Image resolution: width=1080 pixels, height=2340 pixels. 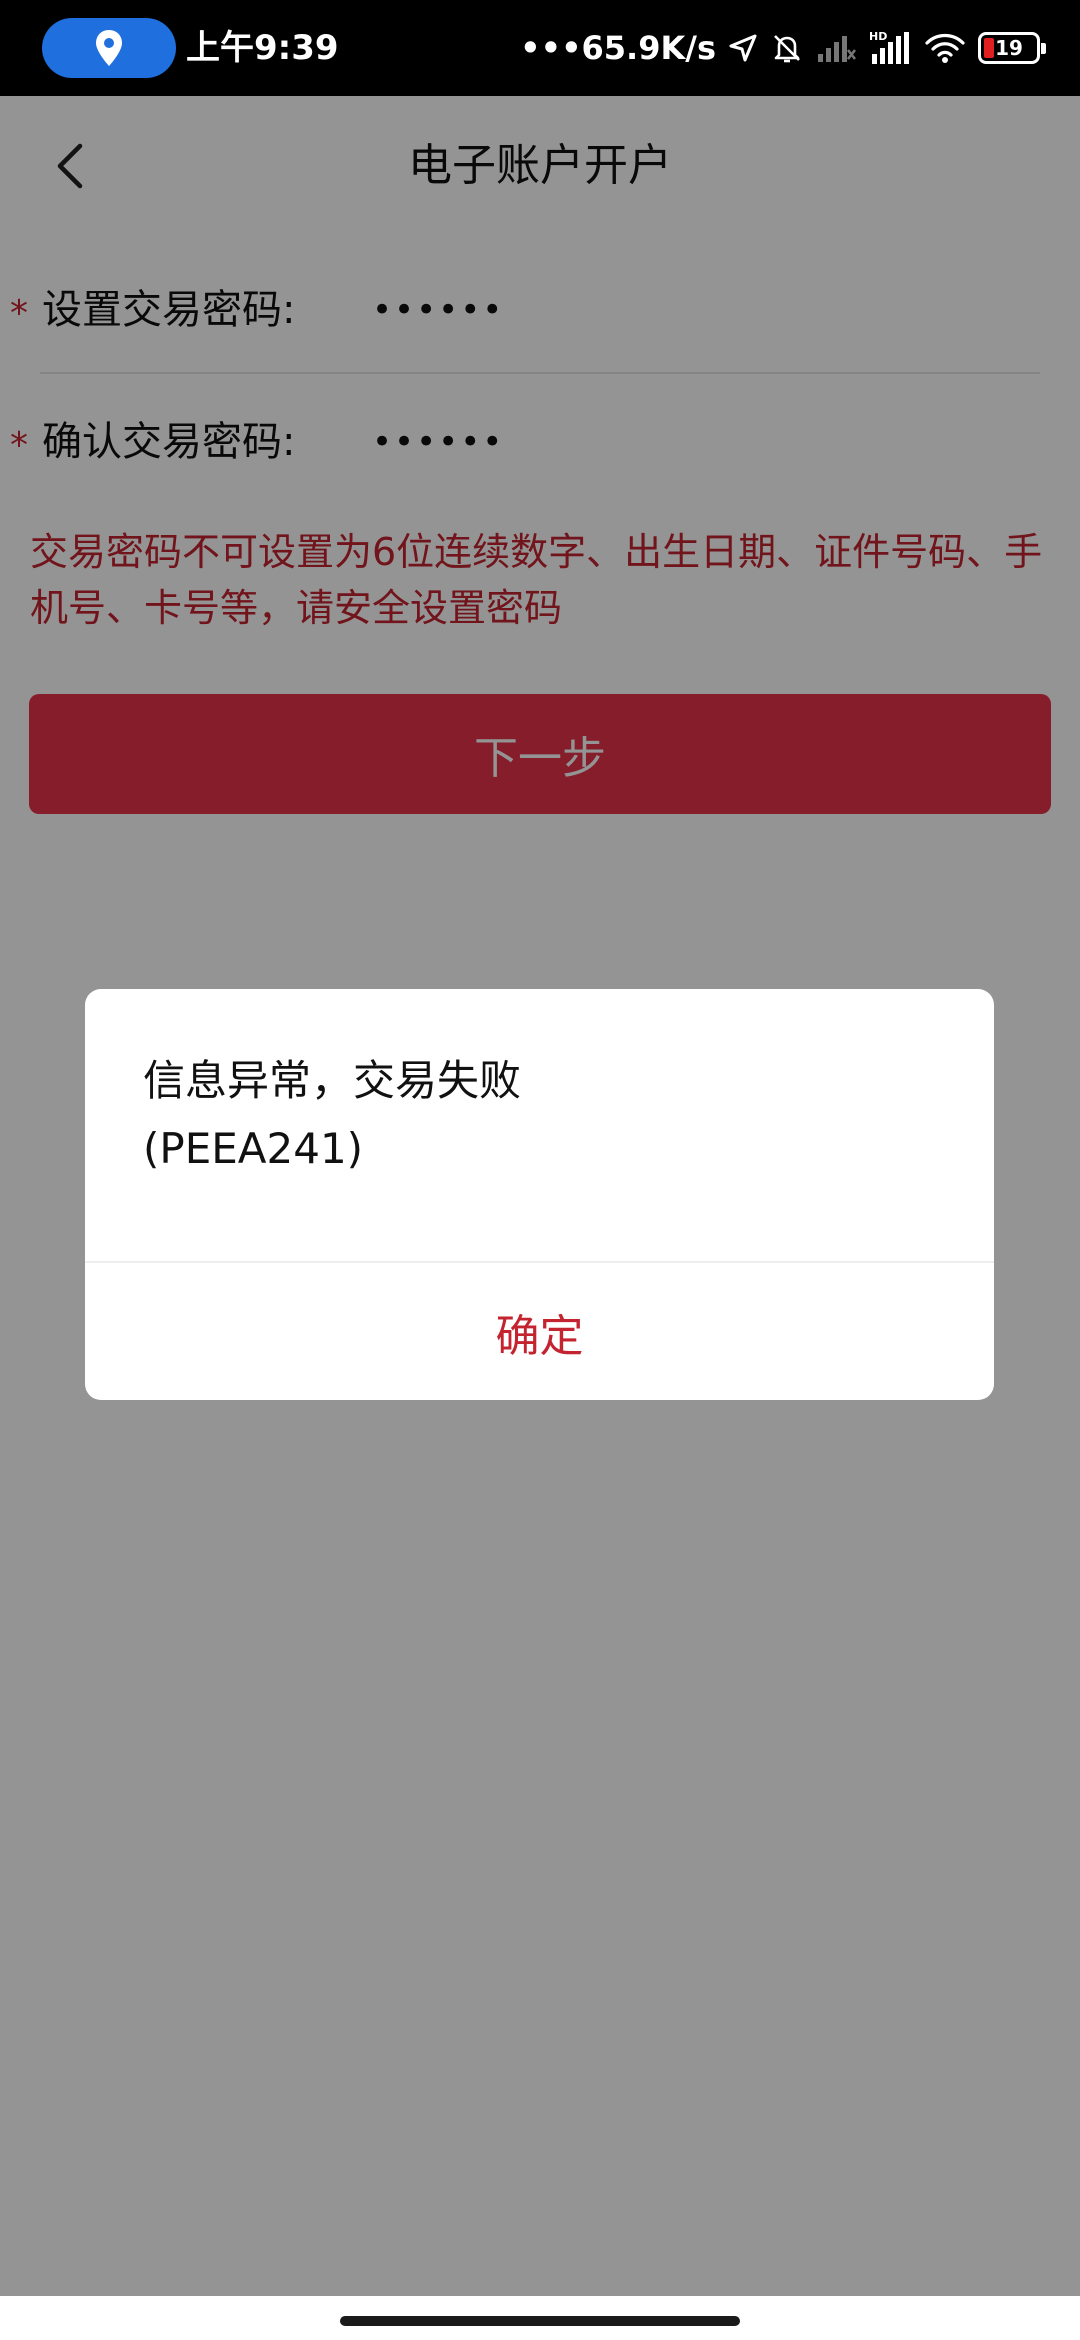 What do you see at coordinates (551, 48) in the screenshot?
I see `more-dots: •••` at bounding box center [551, 48].